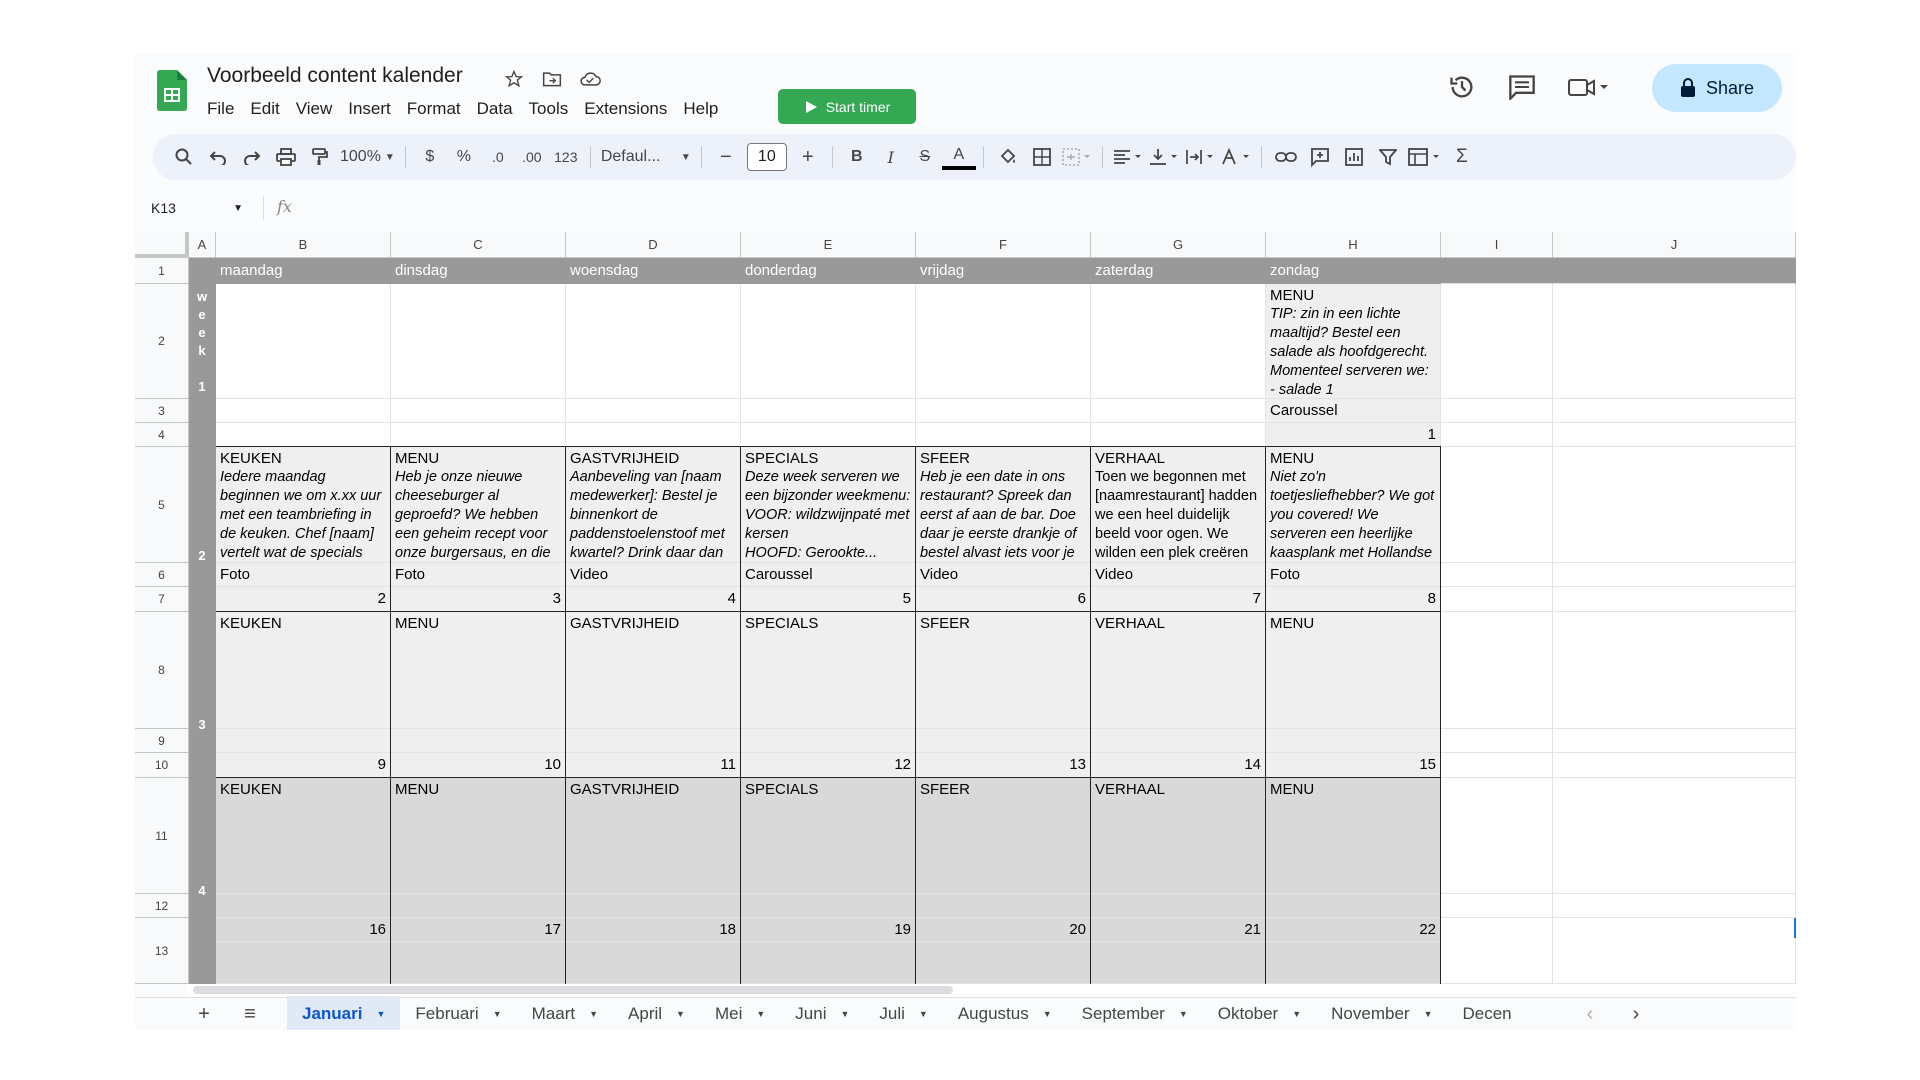 Image resolution: width=1920 pixels, height=1080 pixels. Describe the element at coordinates (828, 271) in the screenshot. I see `day-header: donderdag` at that location.